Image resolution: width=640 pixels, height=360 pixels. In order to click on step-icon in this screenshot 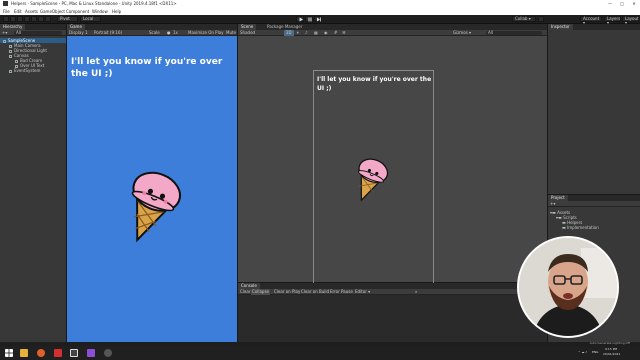, I will do `click(319, 19)`.